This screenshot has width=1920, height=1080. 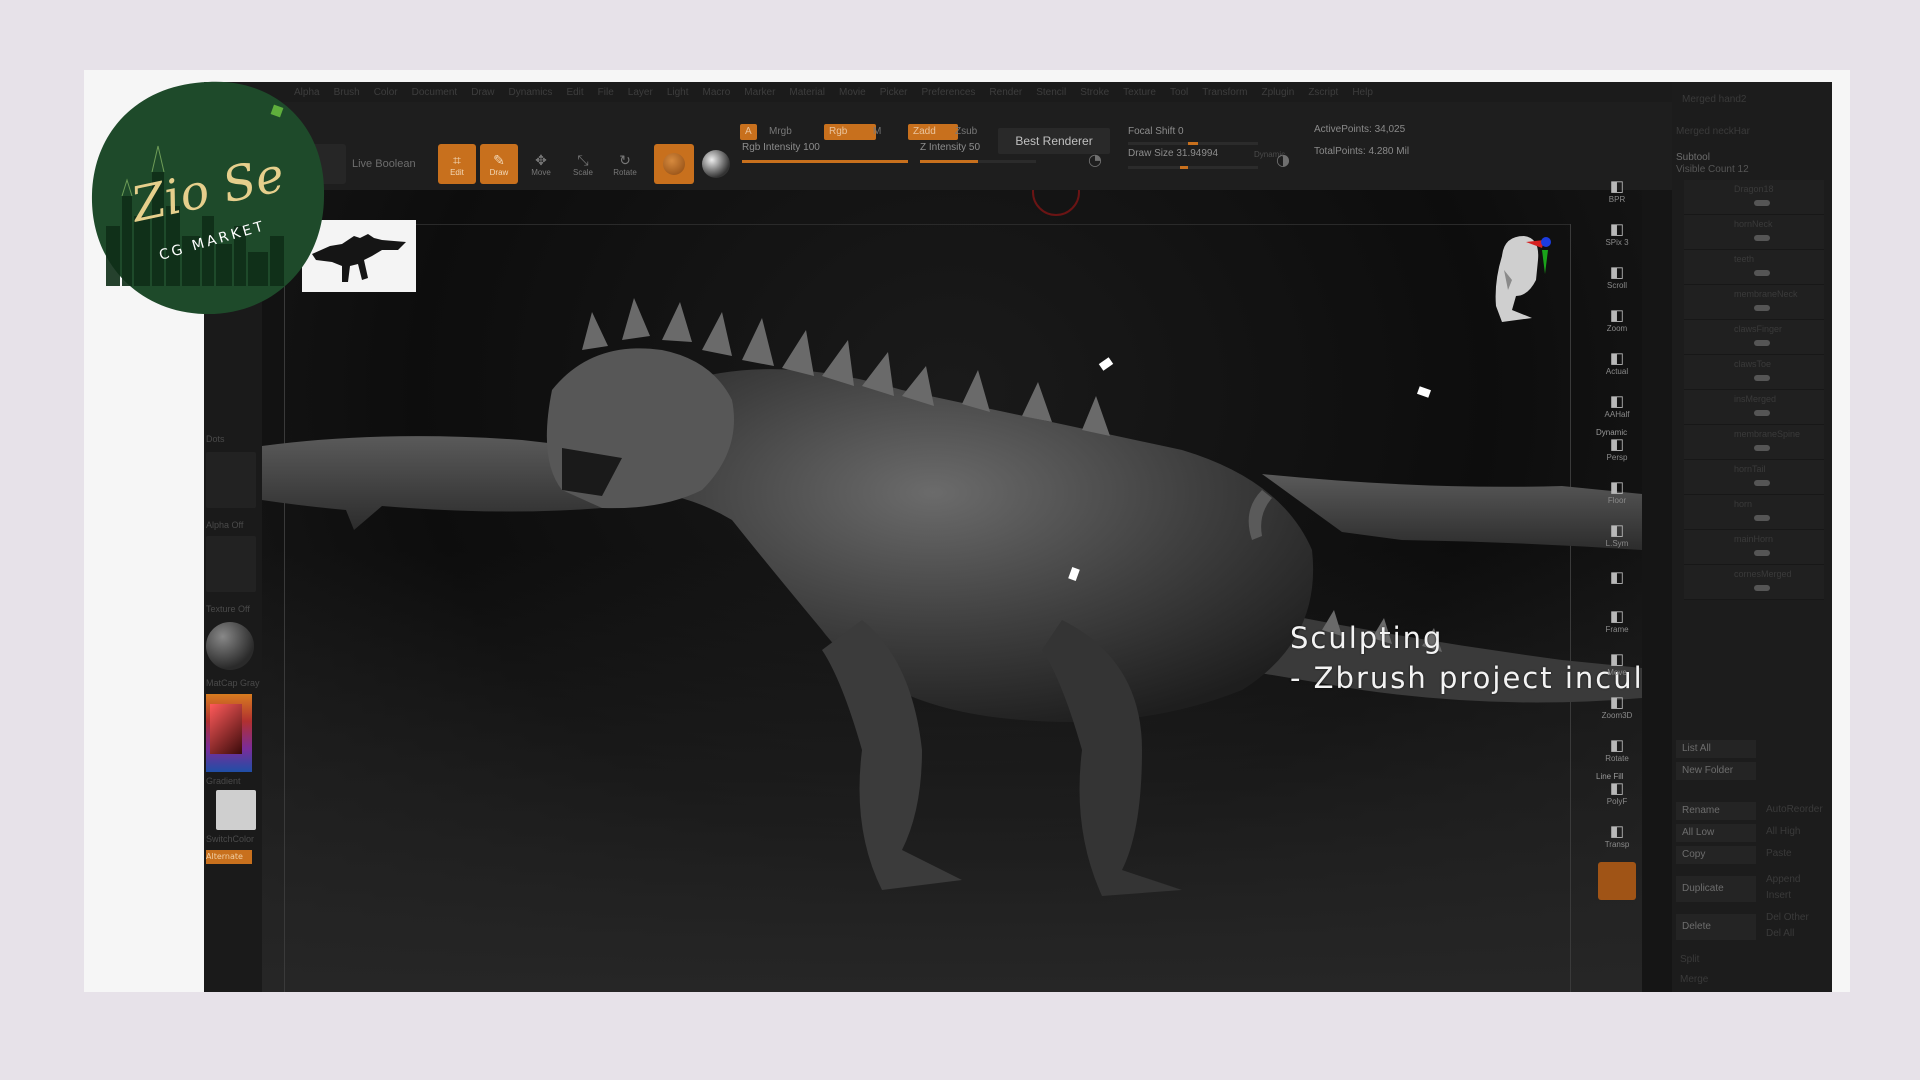 I want to click on menu-item: Tool, so click(x=1179, y=92).